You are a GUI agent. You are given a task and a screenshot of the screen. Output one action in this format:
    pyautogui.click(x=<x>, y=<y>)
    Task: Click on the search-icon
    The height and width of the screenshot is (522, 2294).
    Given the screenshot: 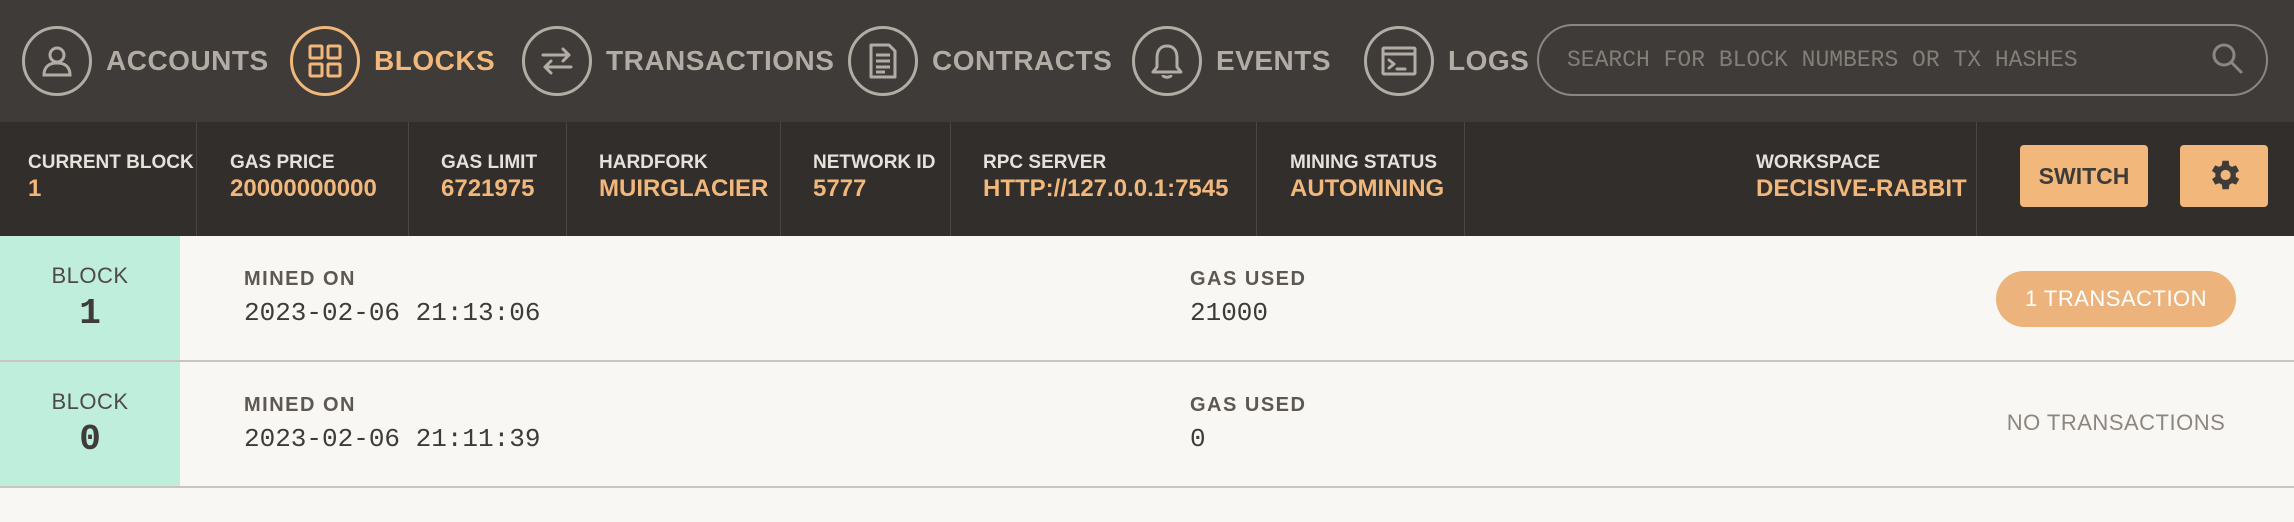 What is the action you would take?
    pyautogui.click(x=2227, y=60)
    